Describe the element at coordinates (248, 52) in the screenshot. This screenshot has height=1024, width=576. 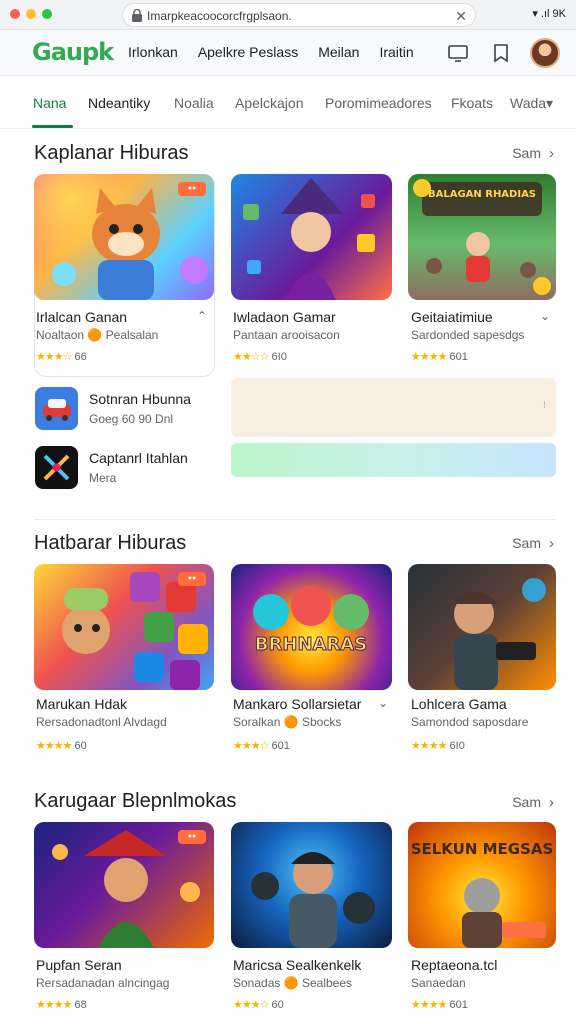
I see `top-nav-item: Apelkre Peslass` at that location.